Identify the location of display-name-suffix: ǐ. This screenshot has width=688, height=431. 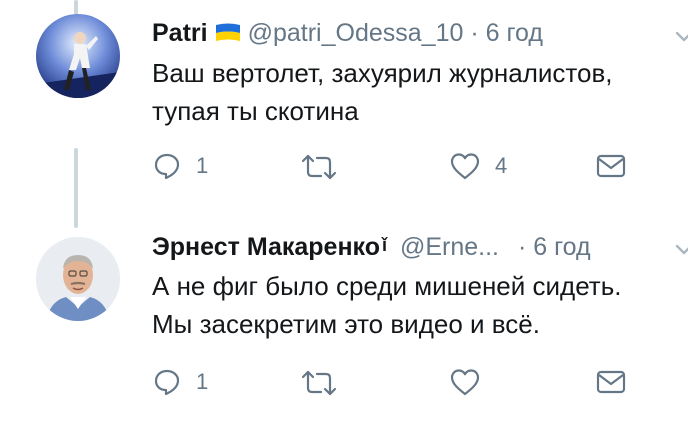
(385, 245).